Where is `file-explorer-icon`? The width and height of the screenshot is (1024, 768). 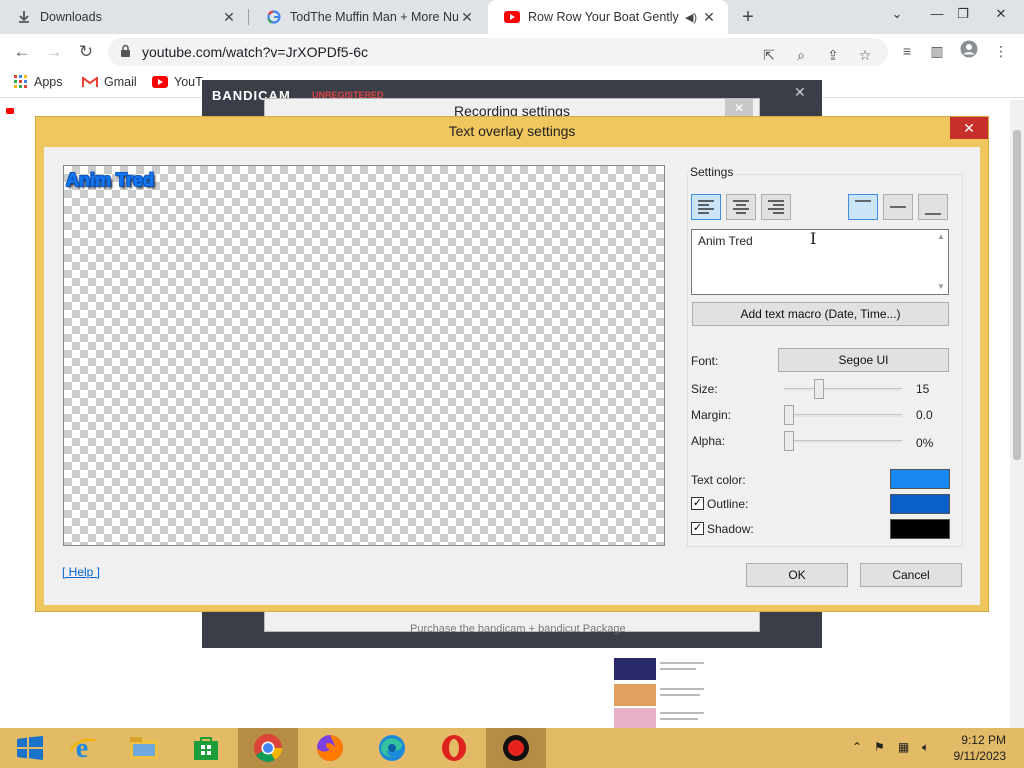 file-explorer-icon is located at coordinates (144, 748).